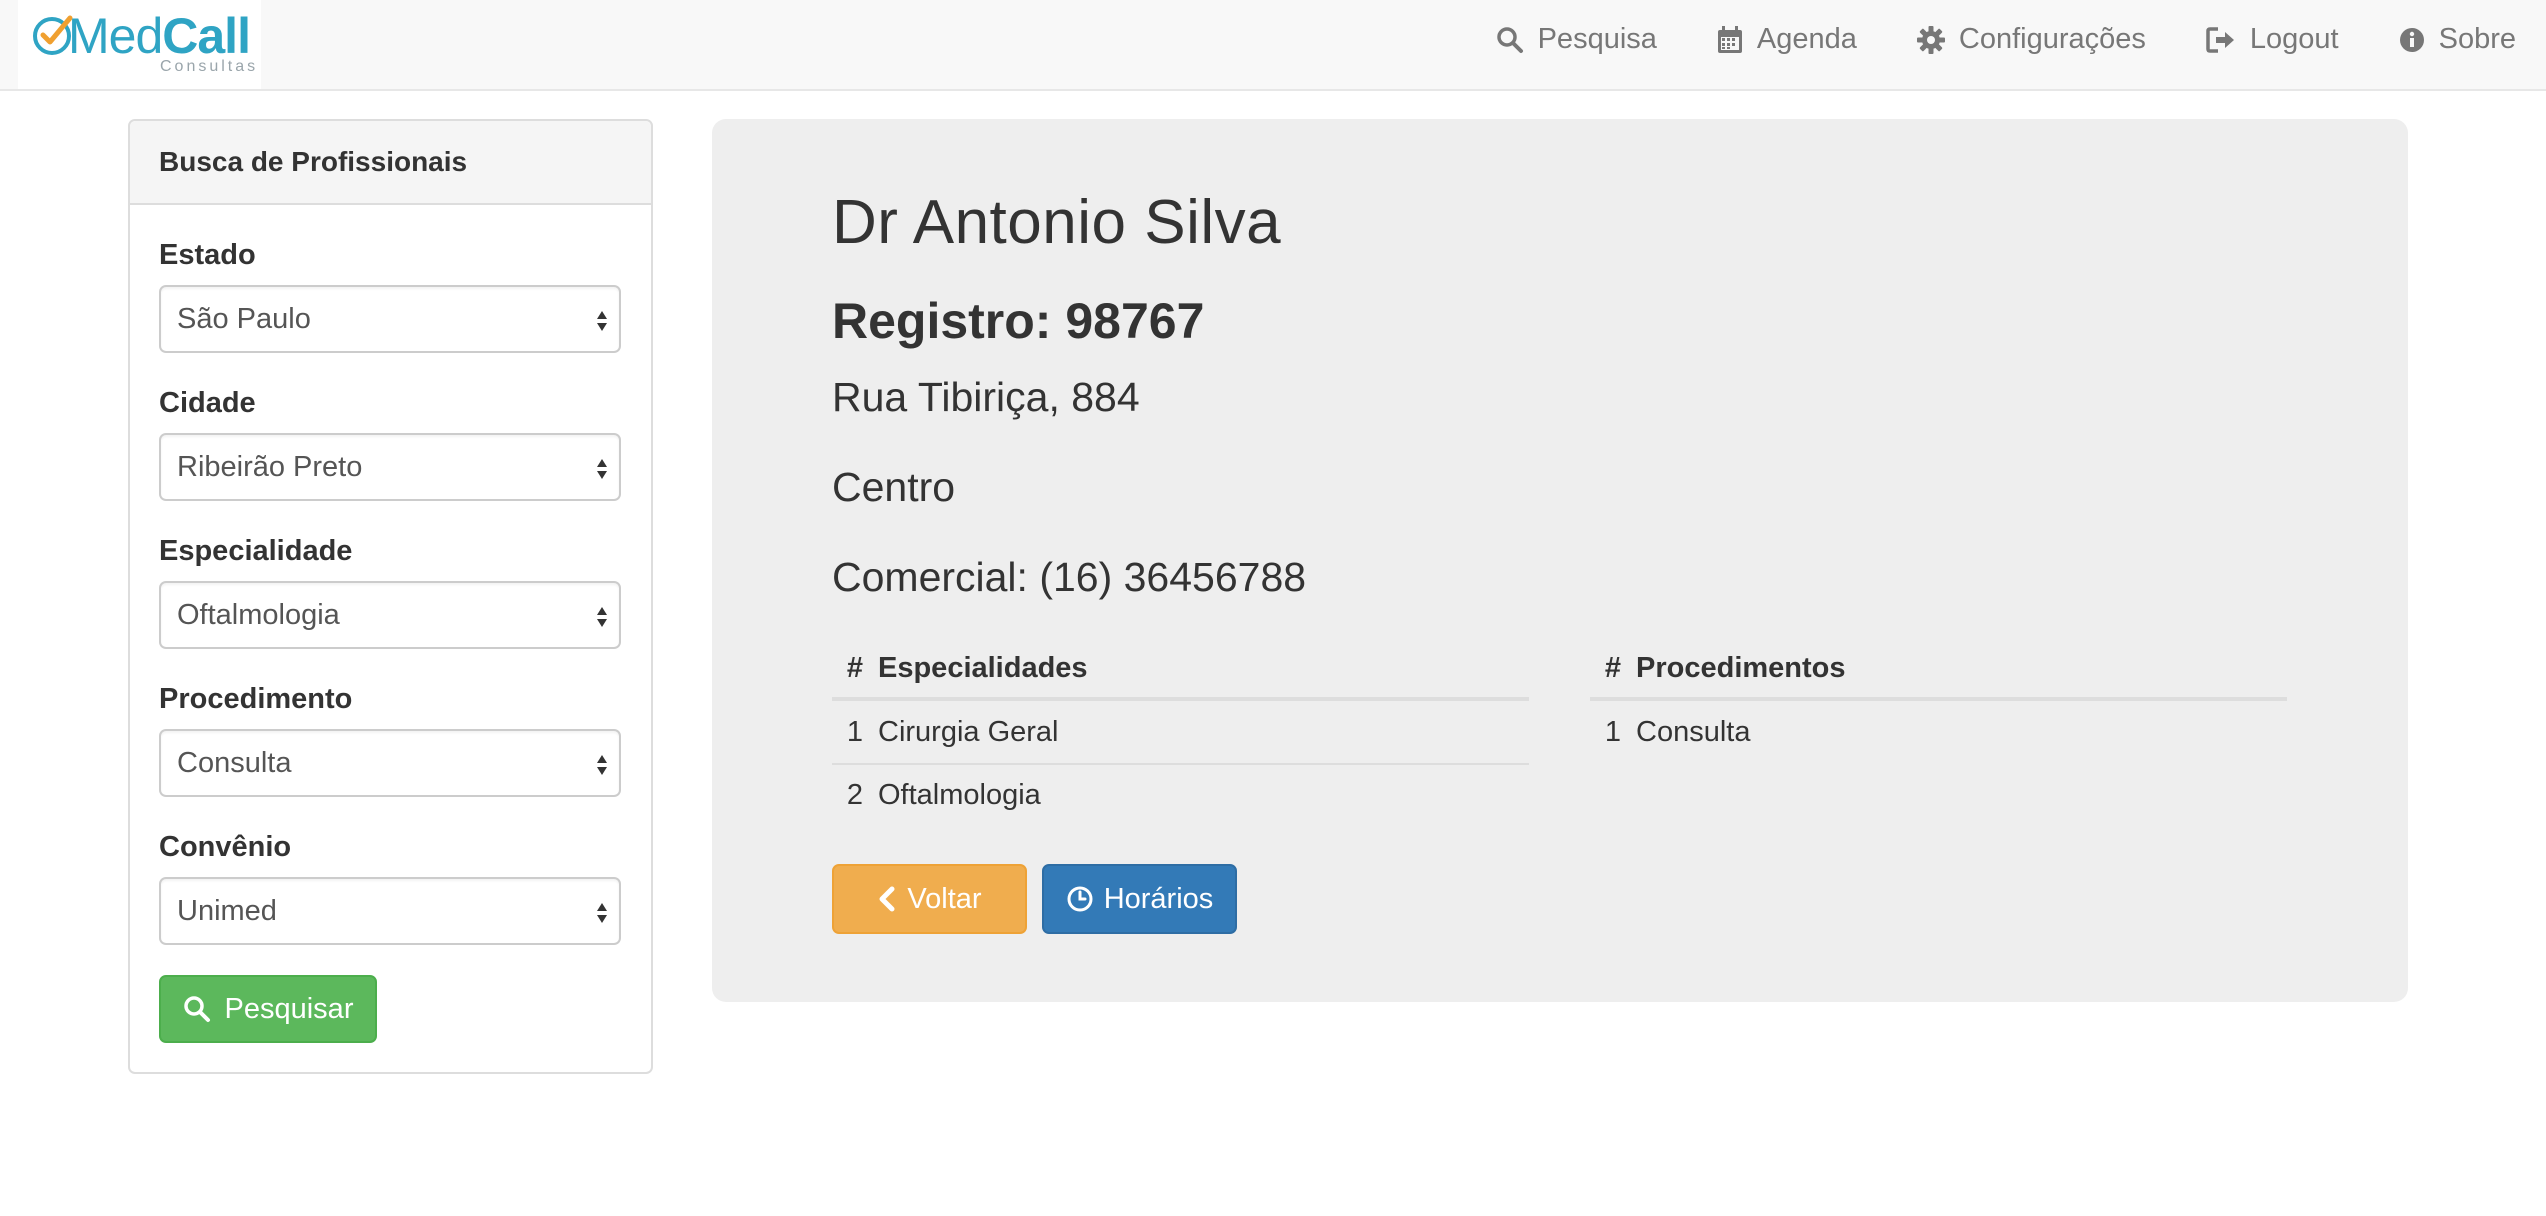 The height and width of the screenshot is (1216, 2546). Describe the element at coordinates (390, 615) in the screenshot. I see `especialidade-select: Oftalmologia` at that location.